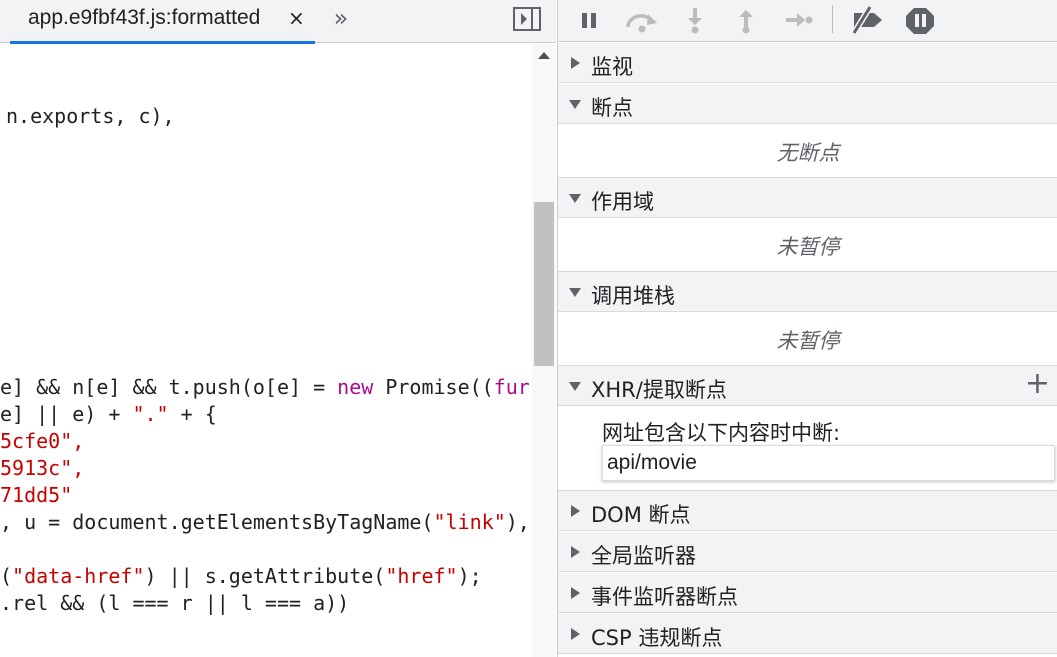 The image size is (1057, 657). Describe the element at coordinates (469, 522) in the screenshot. I see `code-token: "link"` at that location.